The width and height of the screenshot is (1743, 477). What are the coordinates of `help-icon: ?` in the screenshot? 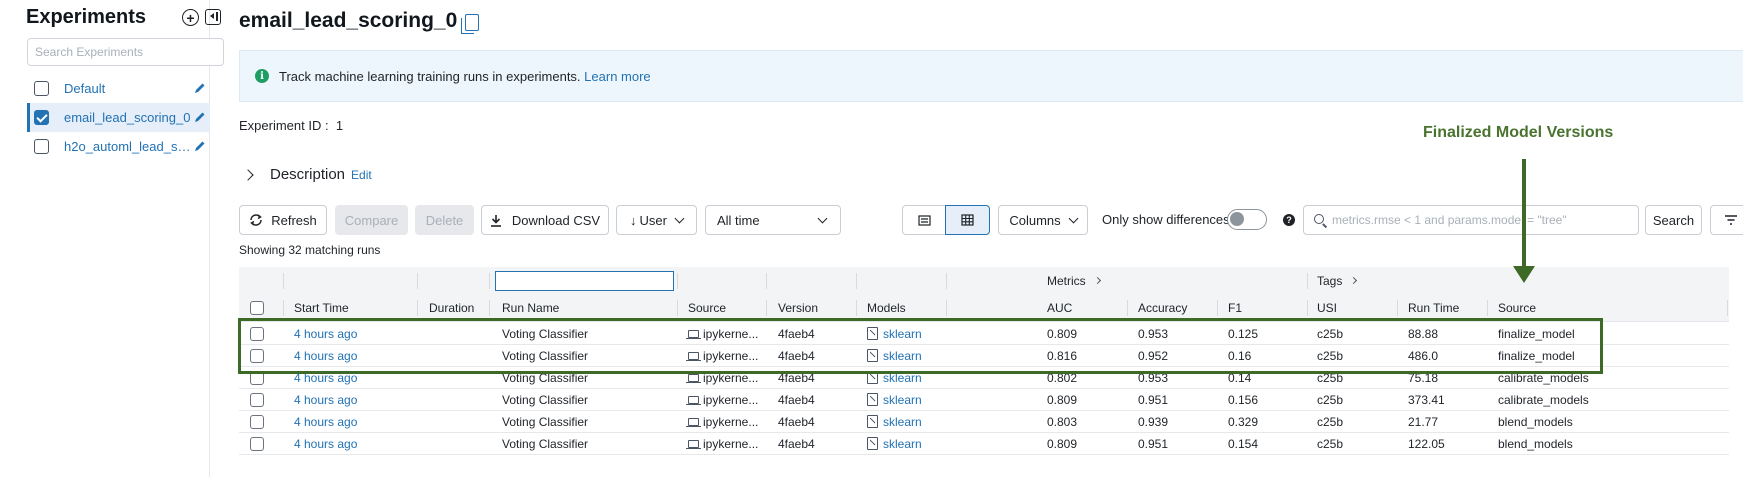 It's located at (1289, 220).